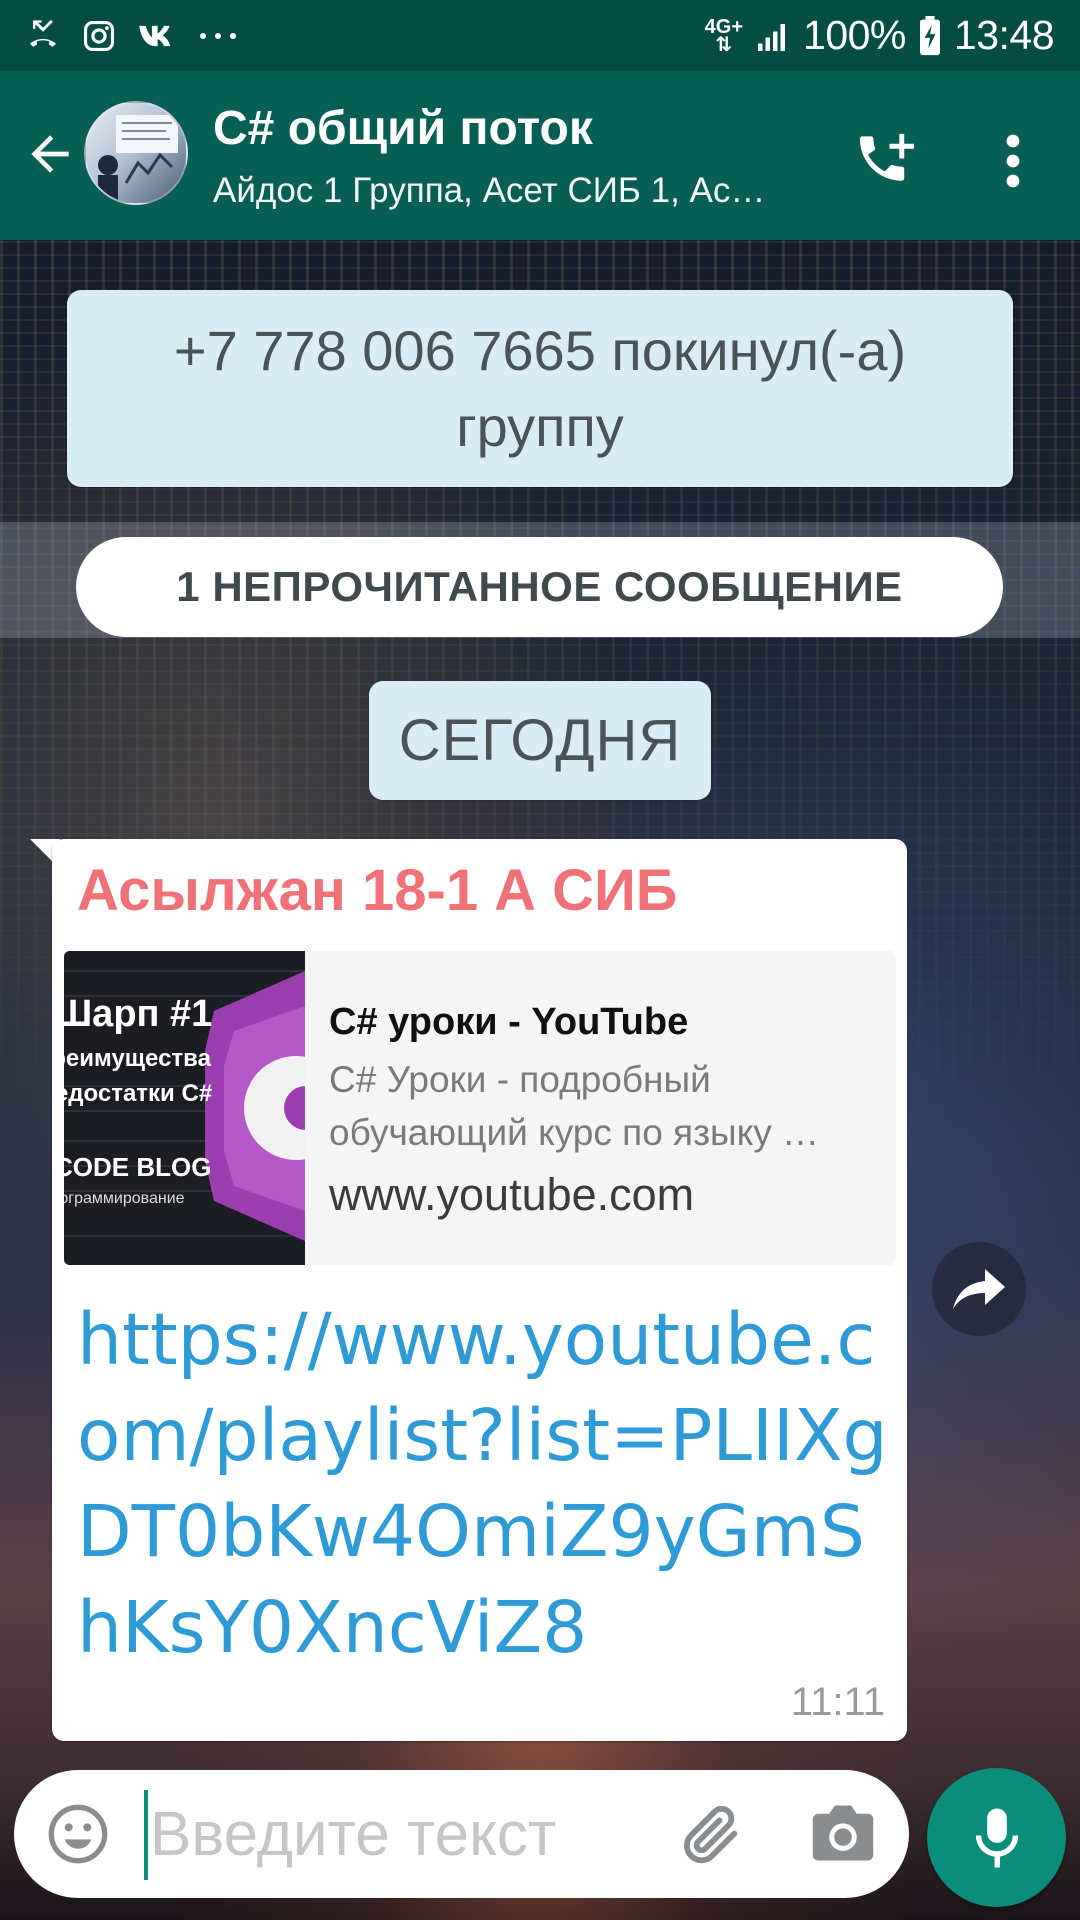 This screenshot has height=1920, width=1080. Describe the element at coordinates (137, 1167) in the screenshot. I see `thumb-line-4: CODE BLOG` at that location.